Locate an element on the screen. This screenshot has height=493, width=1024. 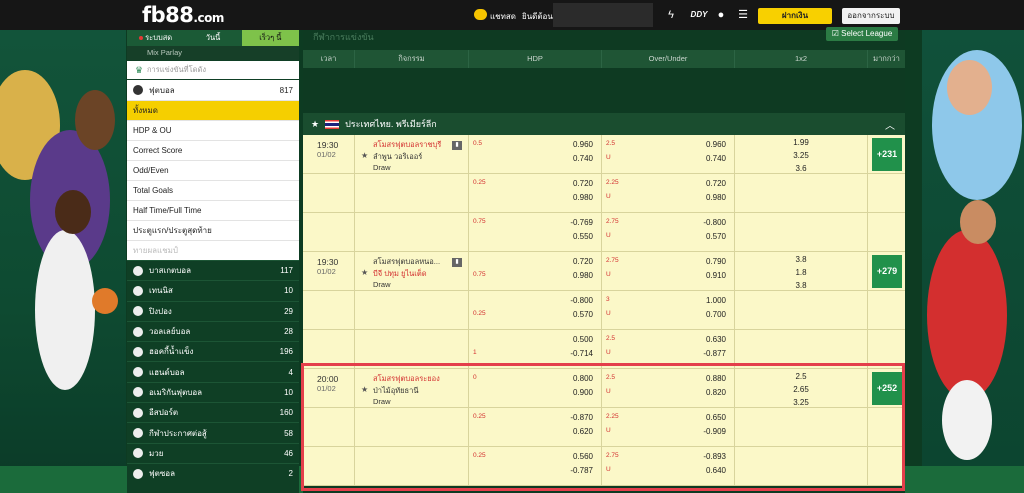
col-more: มากกว่า is located at coordinates (886, 59).